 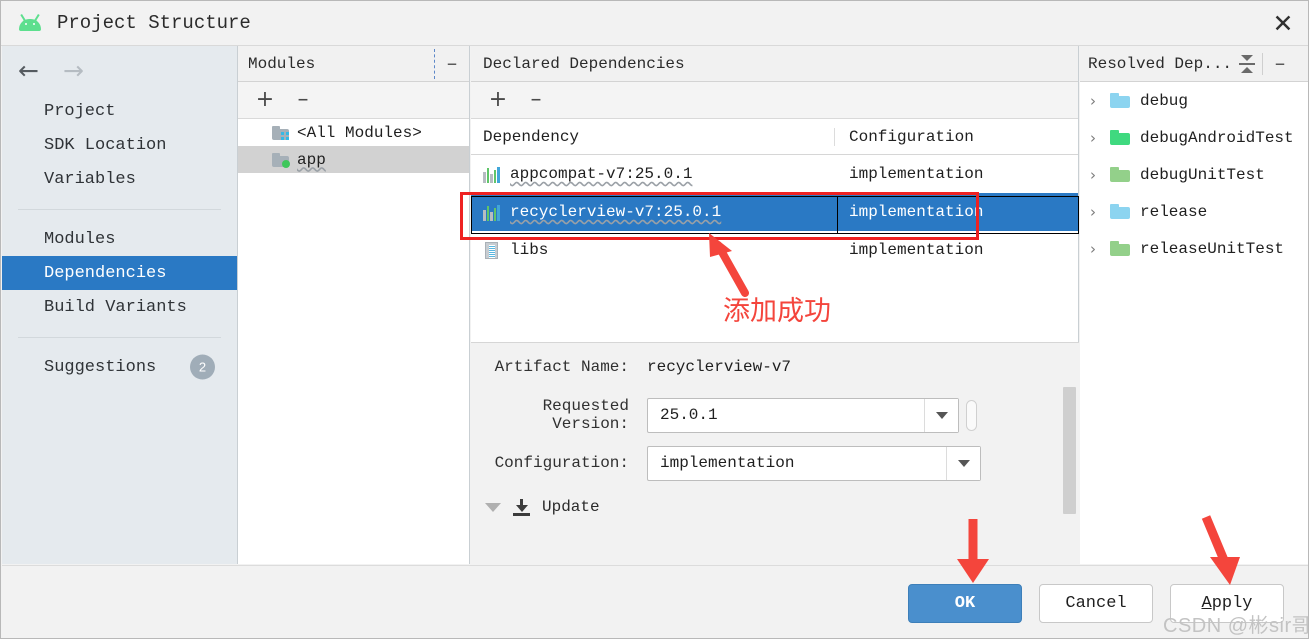 I want to click on configuration-label: Configuration:, so click(x=561, y=463).